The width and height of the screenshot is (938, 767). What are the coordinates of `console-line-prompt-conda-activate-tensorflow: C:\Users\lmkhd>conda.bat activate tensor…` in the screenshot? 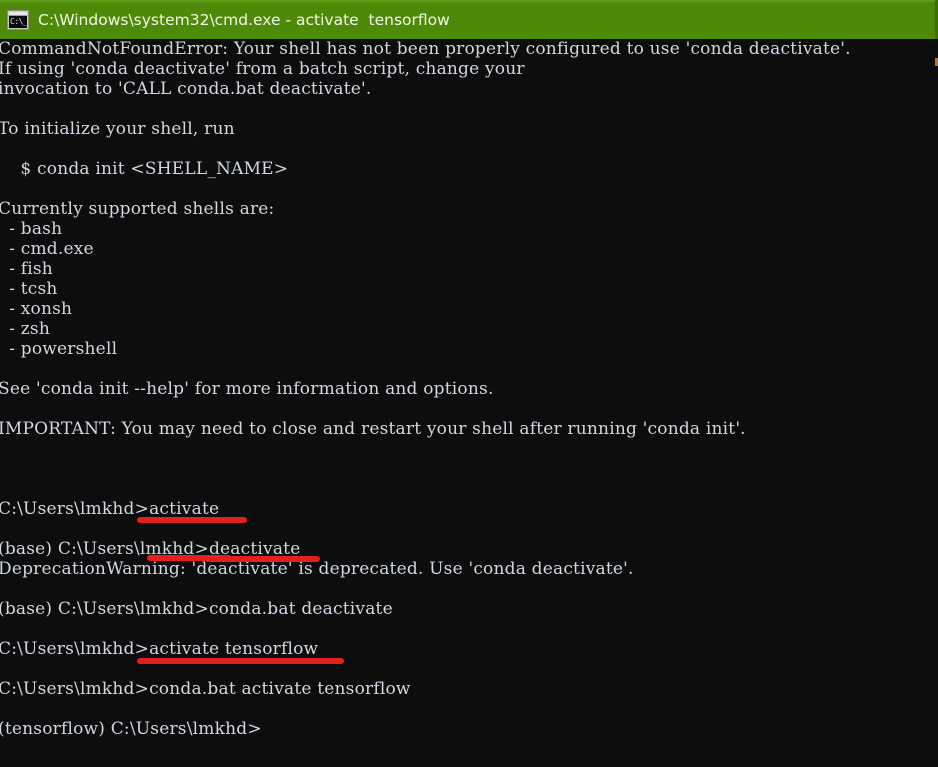 It's located at (205, 689).